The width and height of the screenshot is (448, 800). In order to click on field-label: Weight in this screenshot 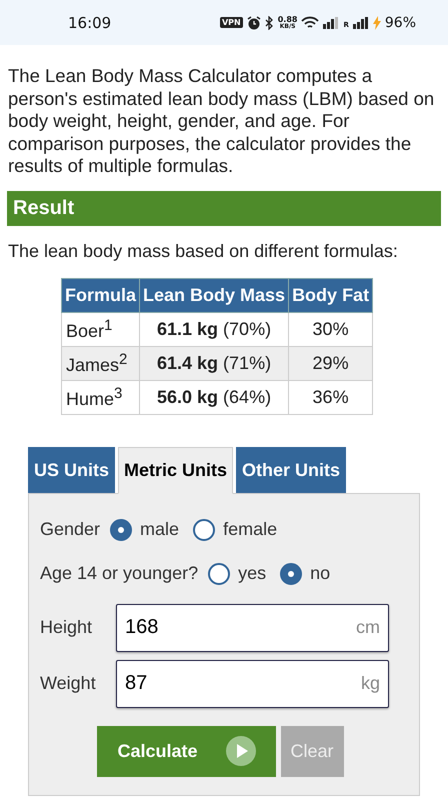, I will do `click(68, 683)`.